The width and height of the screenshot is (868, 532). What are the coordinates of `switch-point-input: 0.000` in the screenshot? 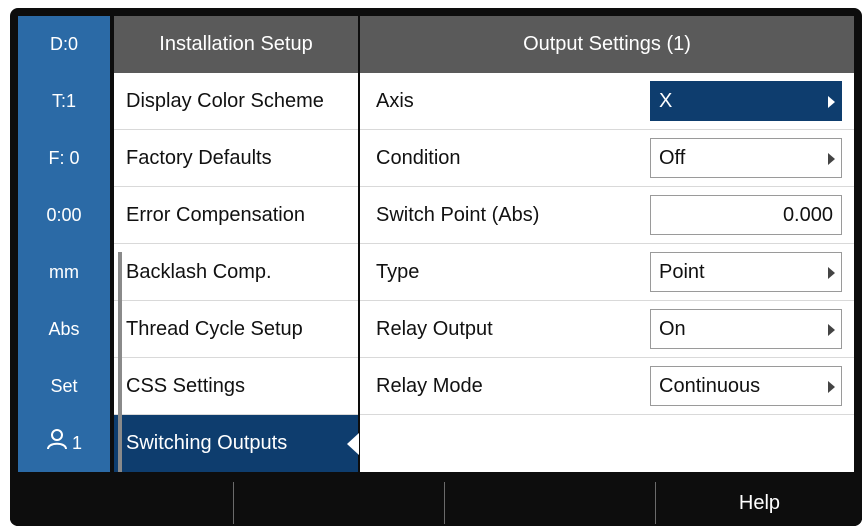 It's located at (746, 215).